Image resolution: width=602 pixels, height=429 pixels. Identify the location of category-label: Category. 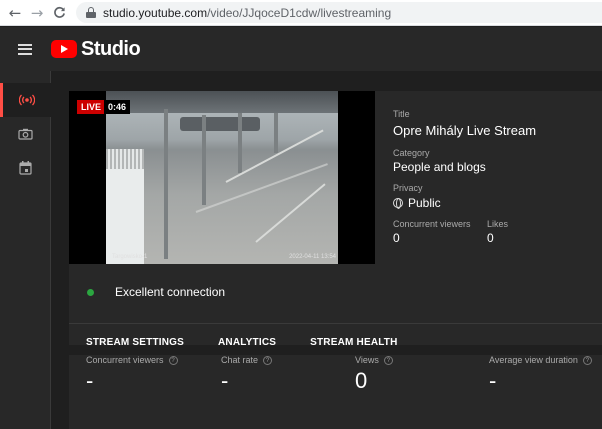
(411, 153).